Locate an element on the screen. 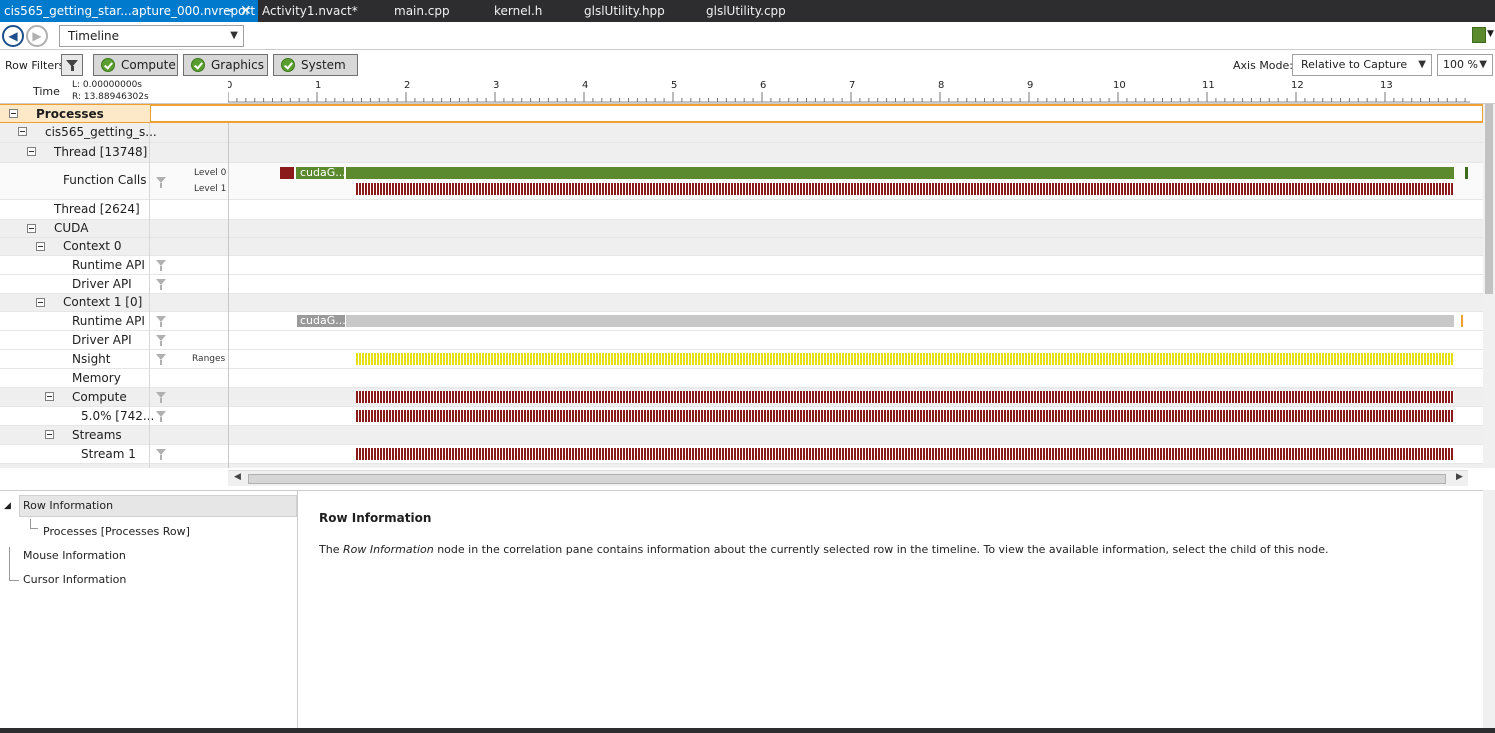 The width and height of the screenshot is (1495, 733). tab-main-cpp: main.cpp is located at coordinates (420, 11).